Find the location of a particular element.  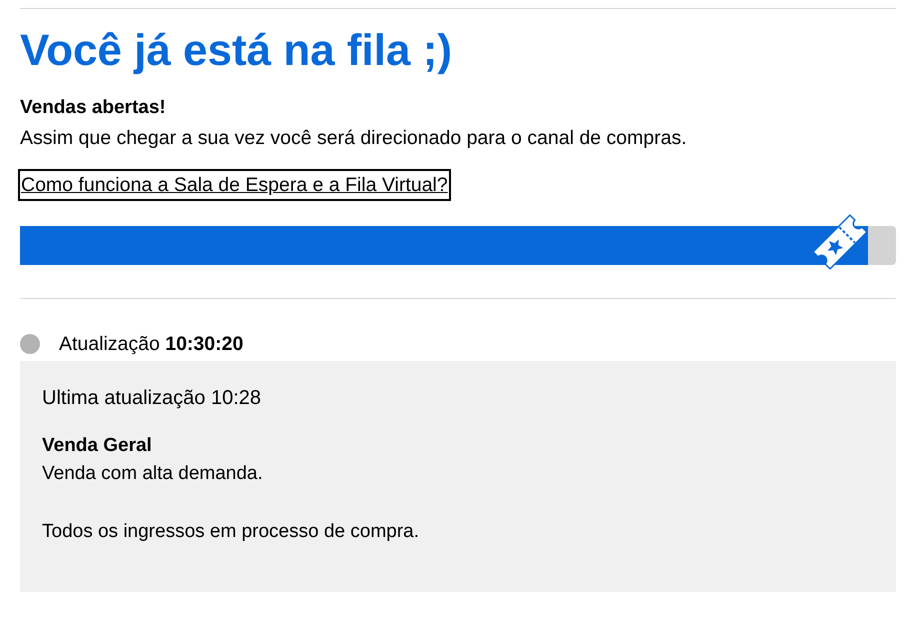

queue-message: Assim que chegar a sua vez você será direcionado para o canal de compras. is located at coordinates (353, 138).